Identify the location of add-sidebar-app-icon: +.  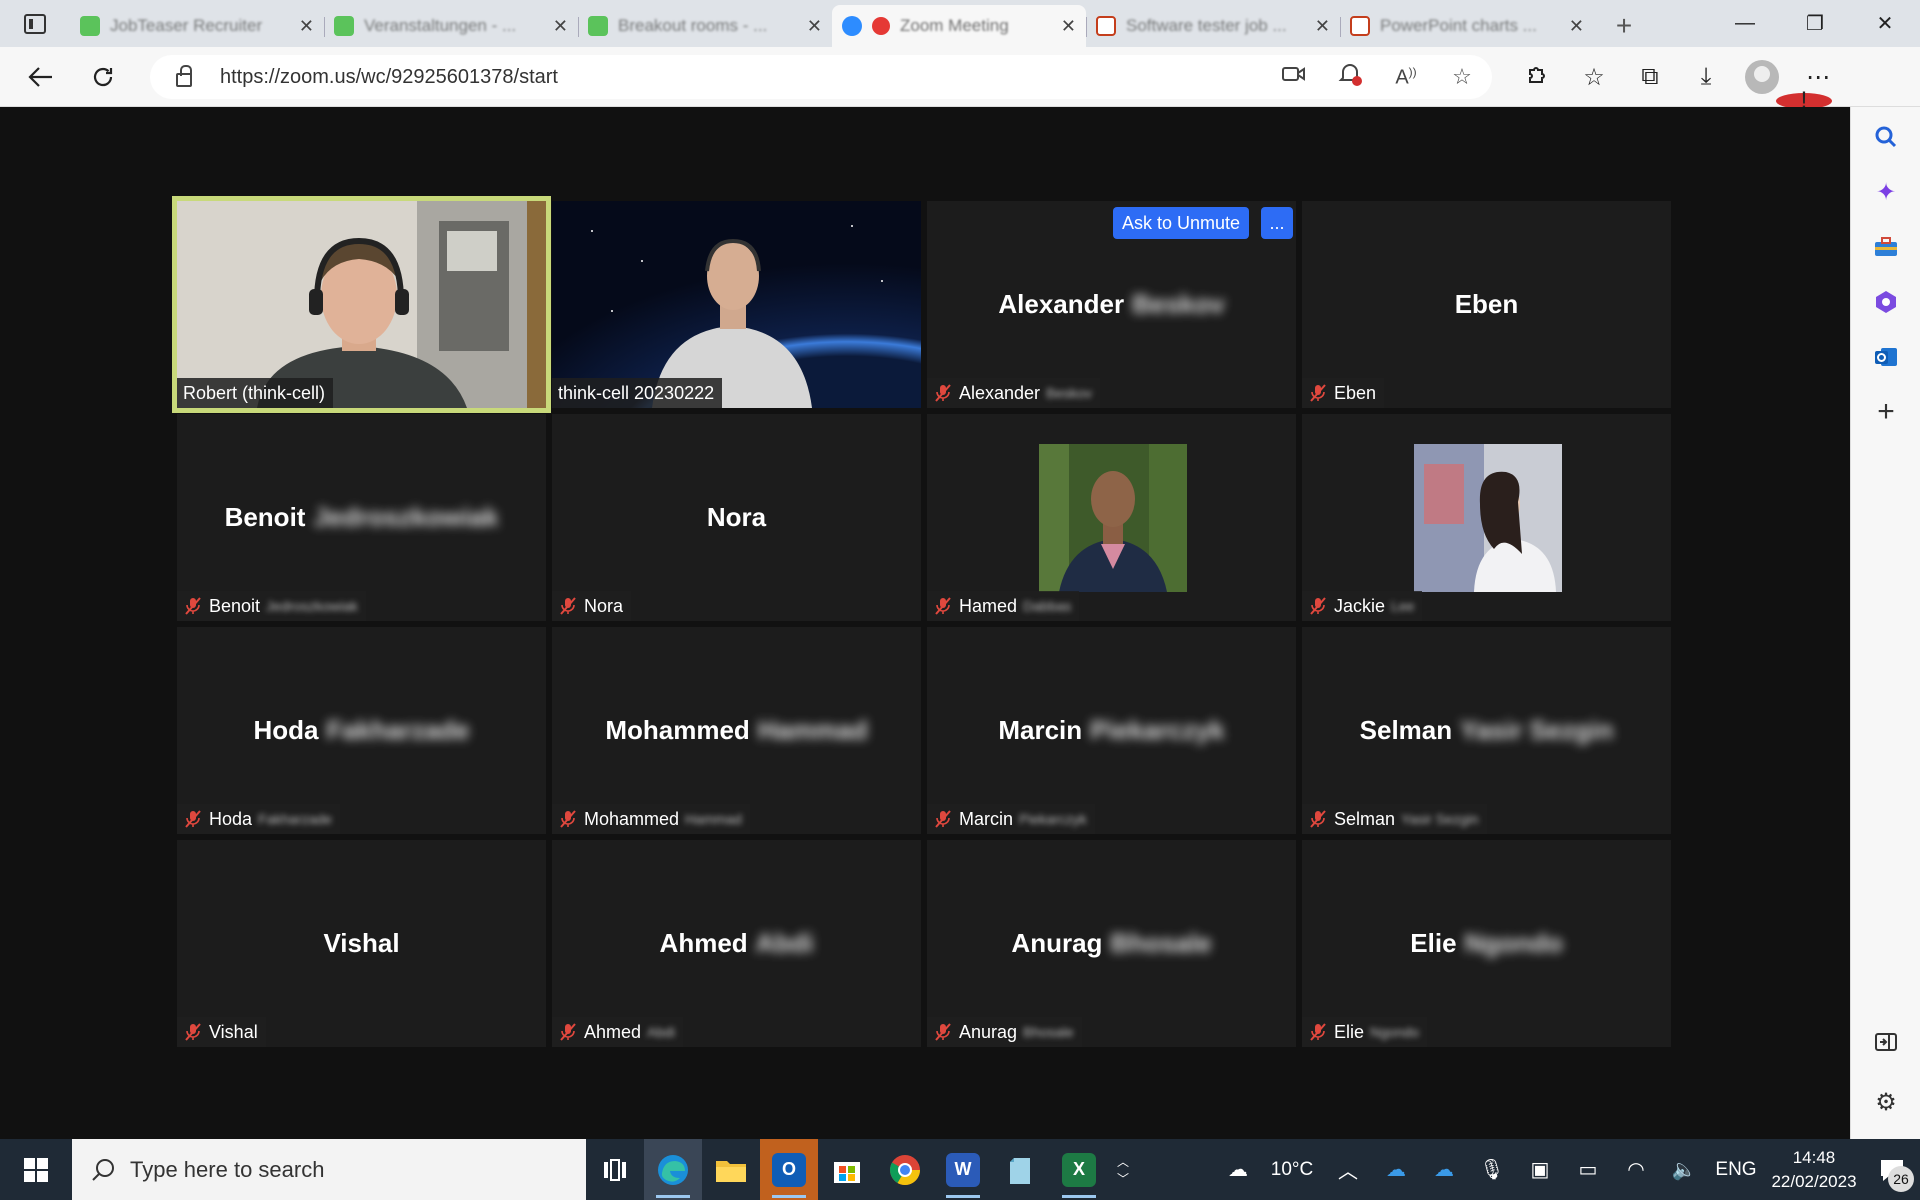
(1885, 412).